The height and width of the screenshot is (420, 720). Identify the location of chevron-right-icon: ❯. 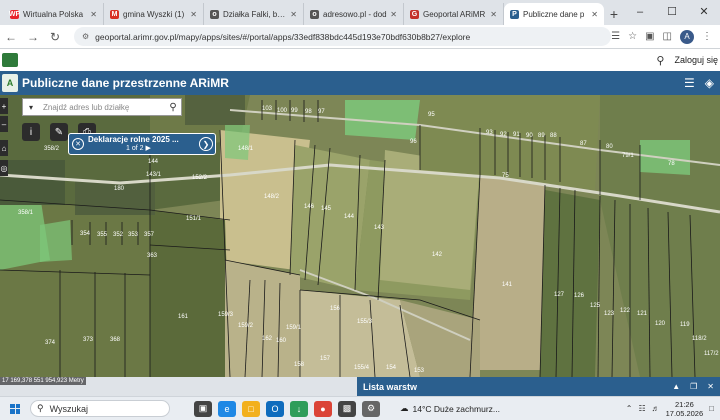
(206, 144).